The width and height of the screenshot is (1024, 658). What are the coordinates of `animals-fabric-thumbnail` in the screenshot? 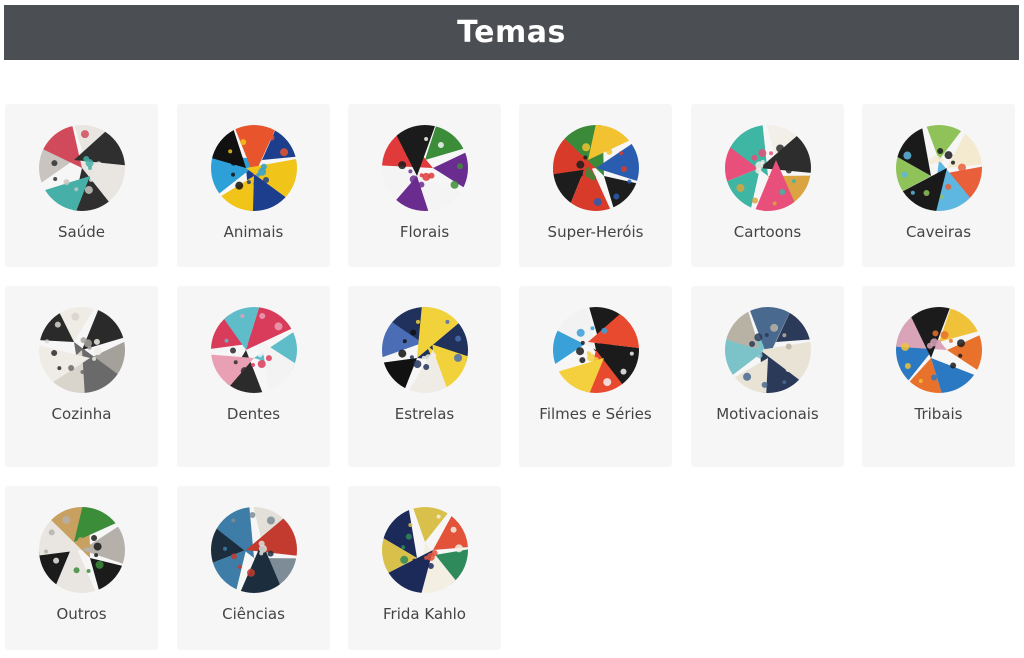 It's located at (253, 168).